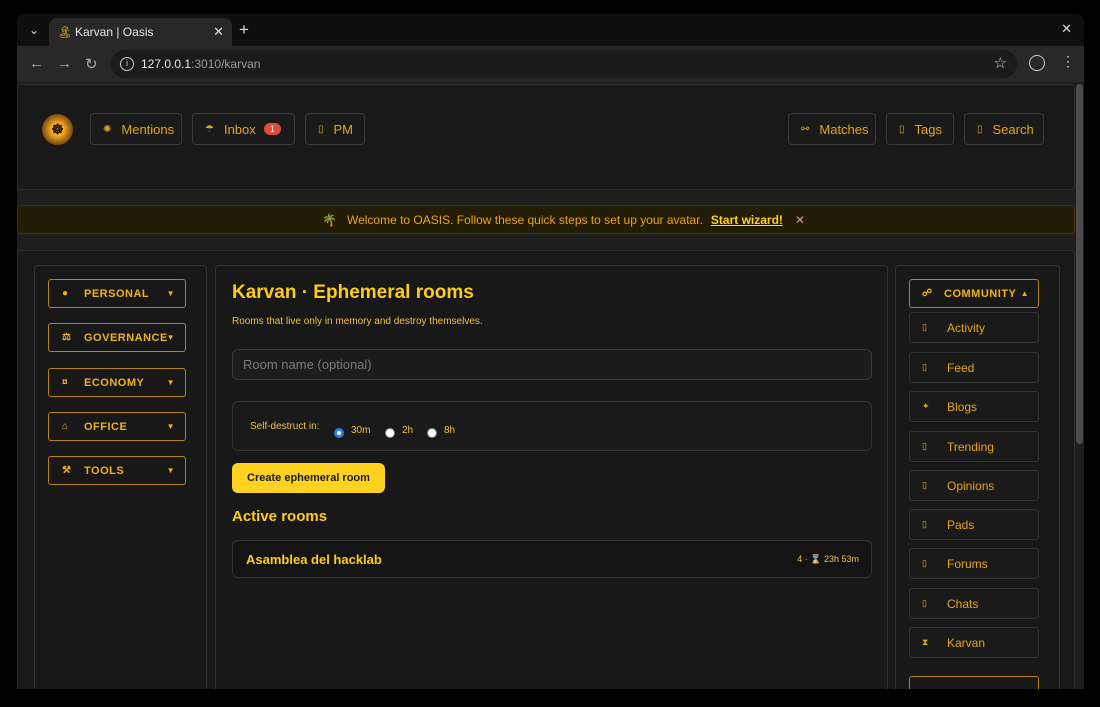  What do you see at coordinates (926, 406) in the screenshot?
I see `sparkle-icon: ✦` at bounding box center [926, 406].